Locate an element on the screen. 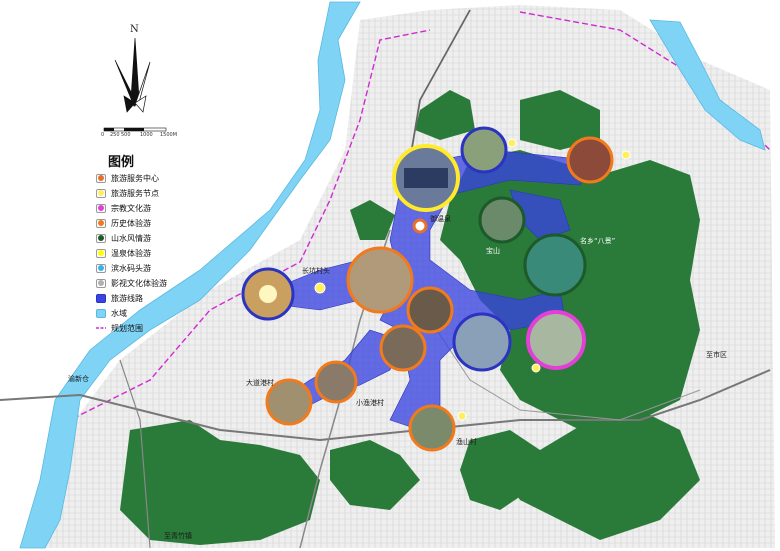  legend-item: 历史体验游 is located at coordinates (123, 223).